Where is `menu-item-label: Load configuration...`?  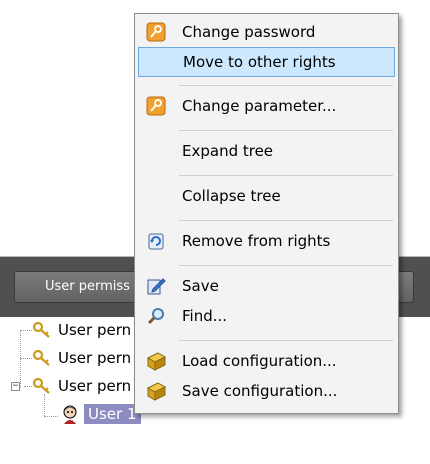 menu-item-label: Load configuration... is located at coordinates (259, 361).